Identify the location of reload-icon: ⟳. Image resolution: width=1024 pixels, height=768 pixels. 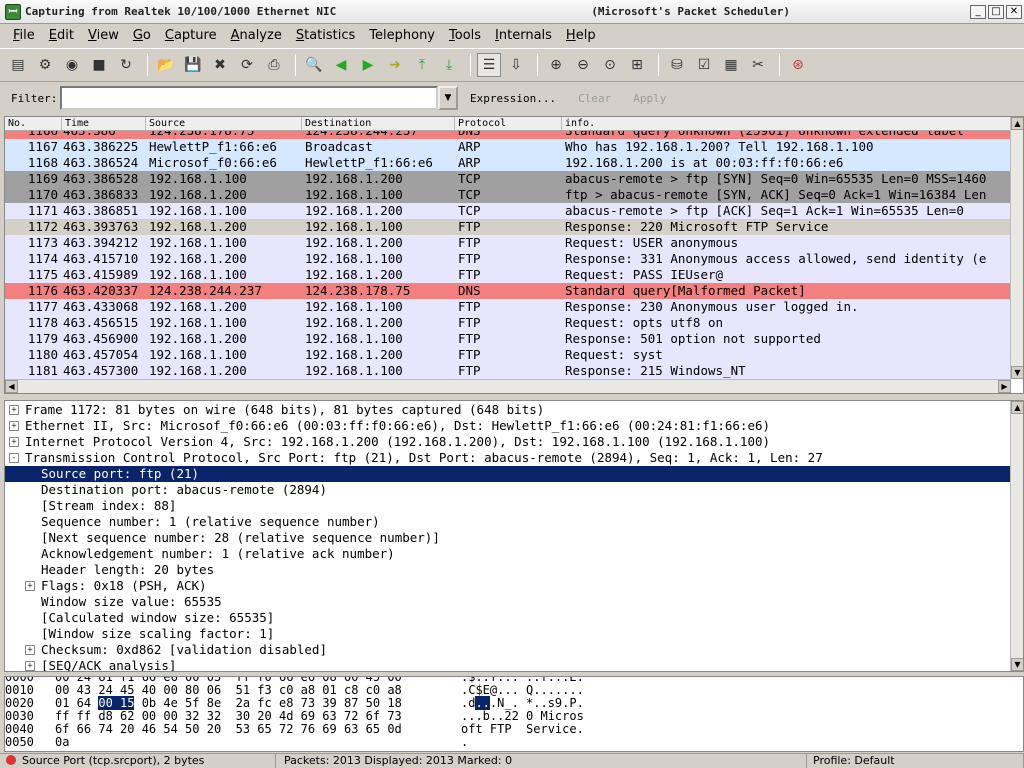
(247, 65).